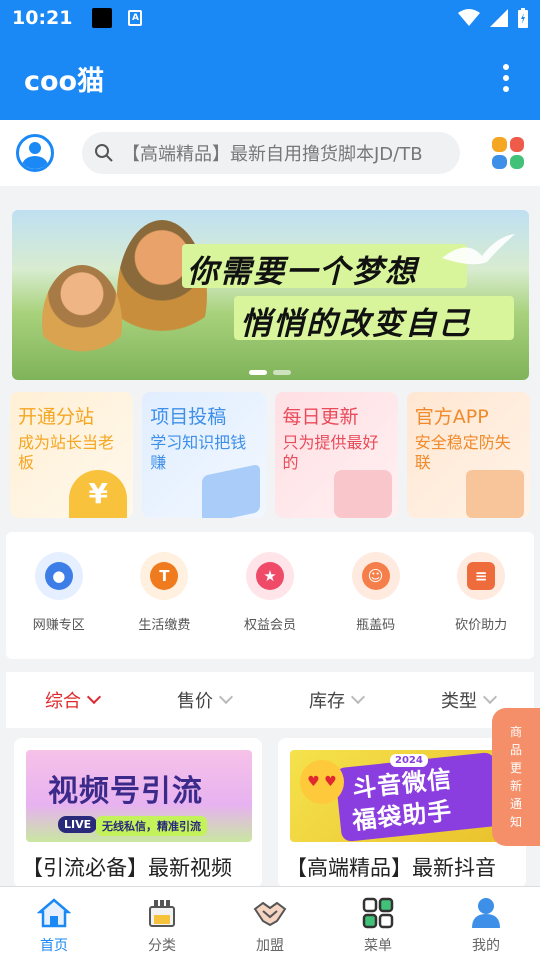 This screenshot has width=540, height=960. What do you see at coordinates (459, 701) in the screenshot?
I see `filter-label: 类型` at bounding box center [459, 701].